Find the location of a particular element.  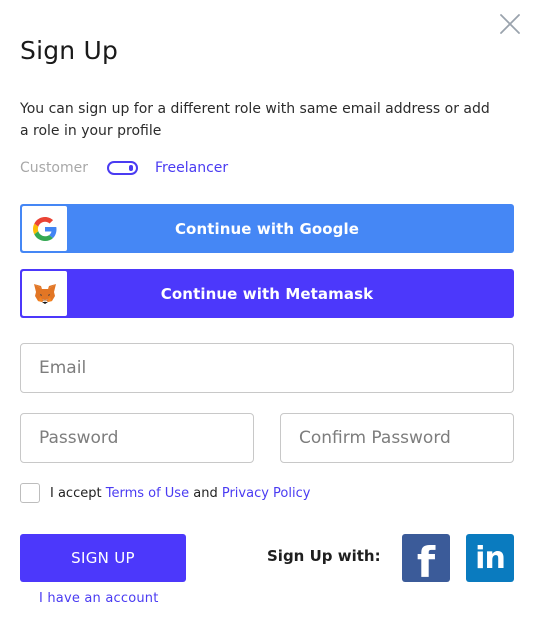

facebook-signup-button: f is located at coordinates (426, 560).